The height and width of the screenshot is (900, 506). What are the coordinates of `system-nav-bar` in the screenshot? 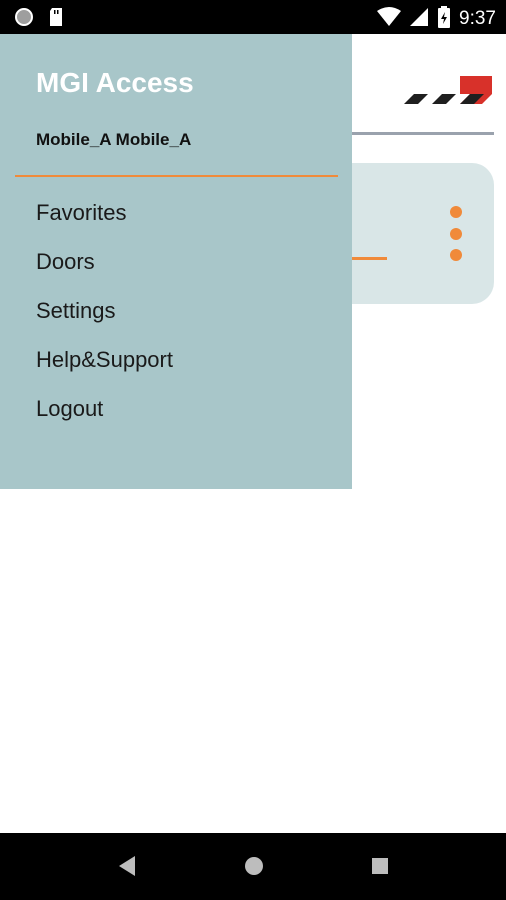 It's located at (253, 866).